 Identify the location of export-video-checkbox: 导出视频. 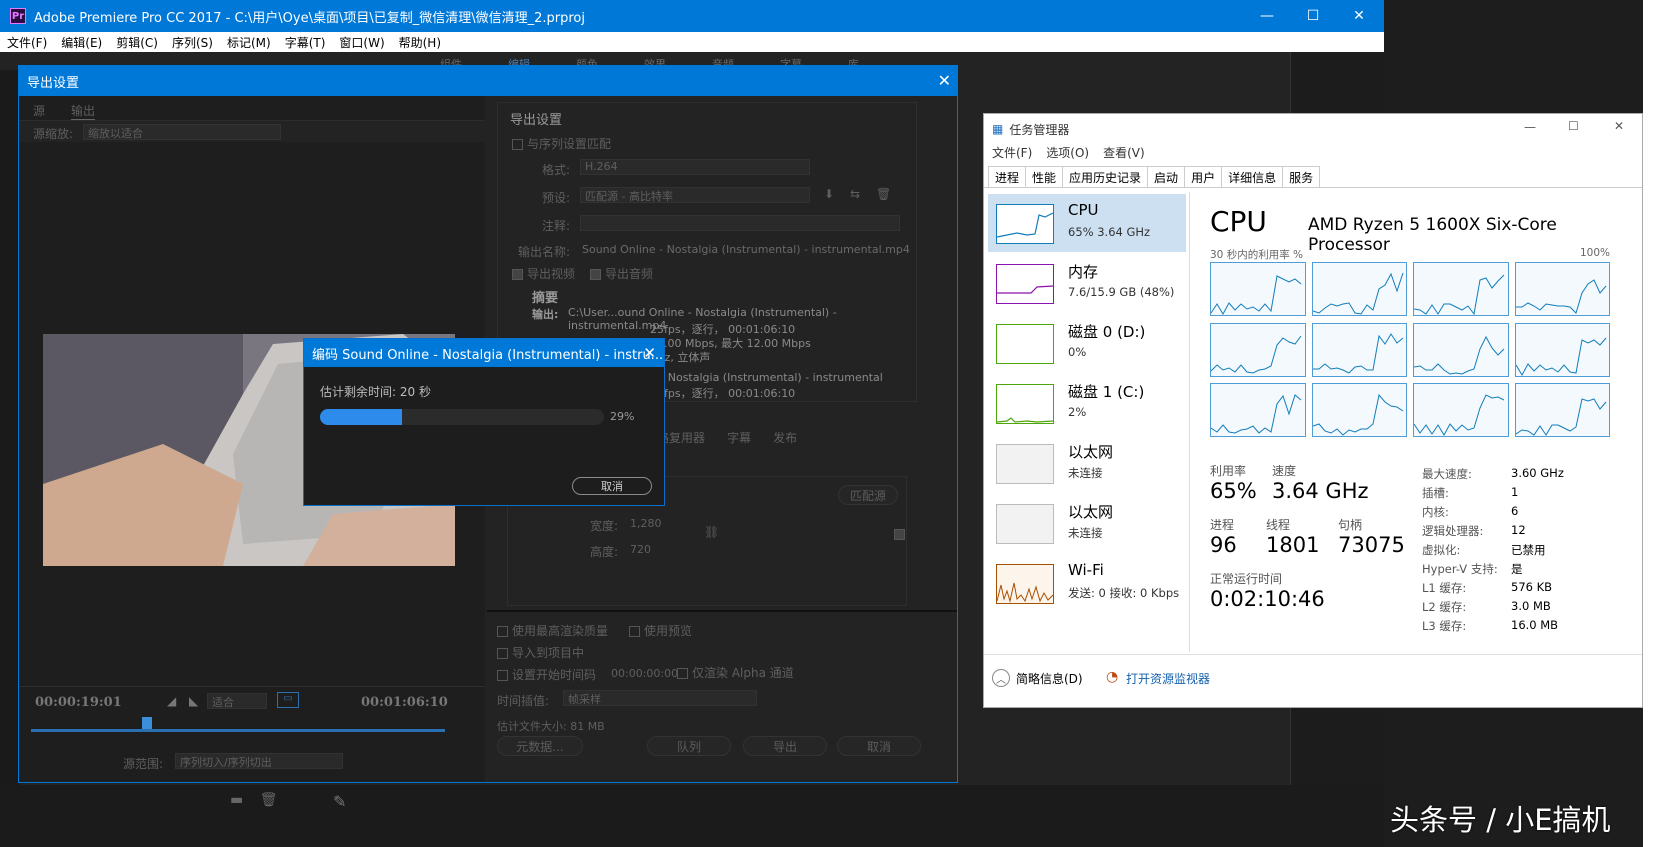
(543, 273).